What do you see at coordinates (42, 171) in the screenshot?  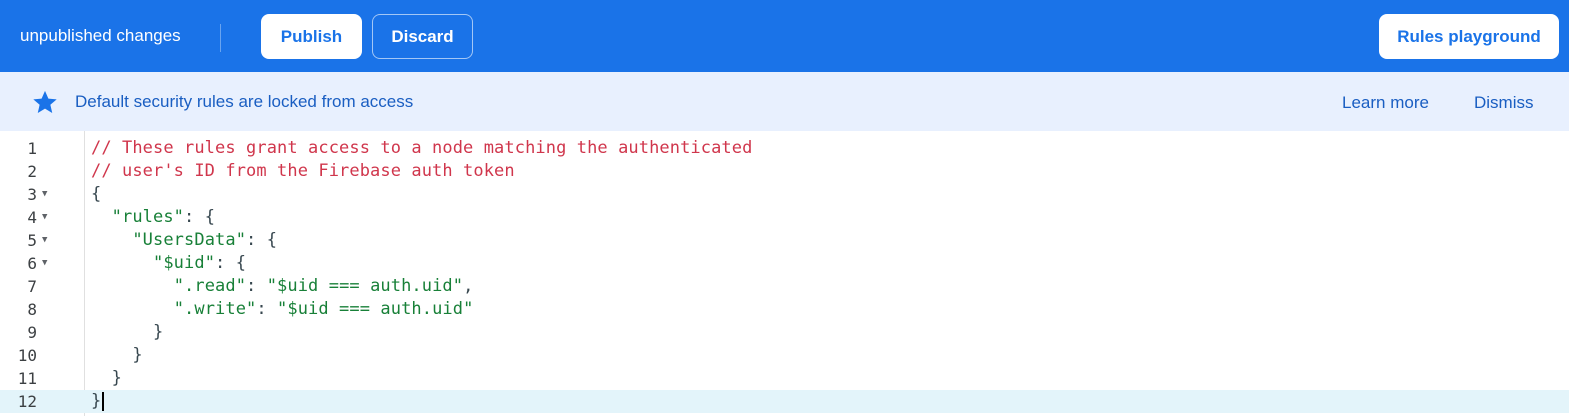 I see `line-gutter: 2` at bounding box center [42, 171].